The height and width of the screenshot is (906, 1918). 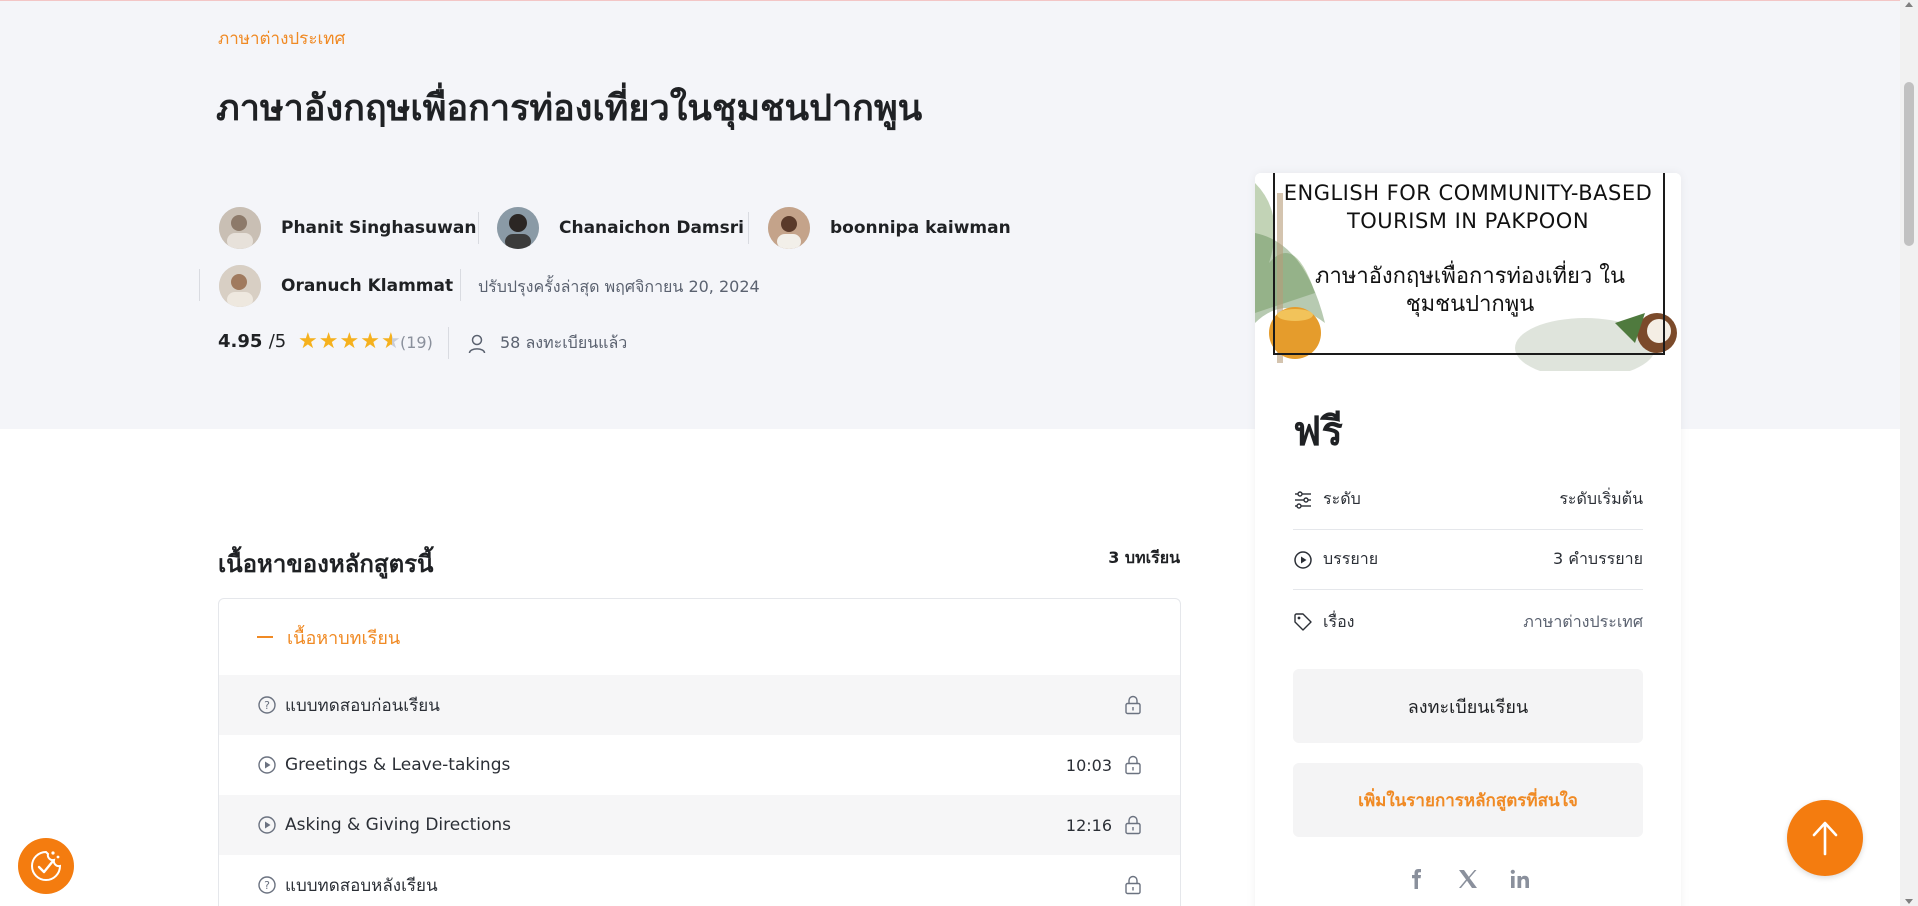 I want to click on topic-toggle: เนื้อหาบทเรียน, so click(x=699, y=637).